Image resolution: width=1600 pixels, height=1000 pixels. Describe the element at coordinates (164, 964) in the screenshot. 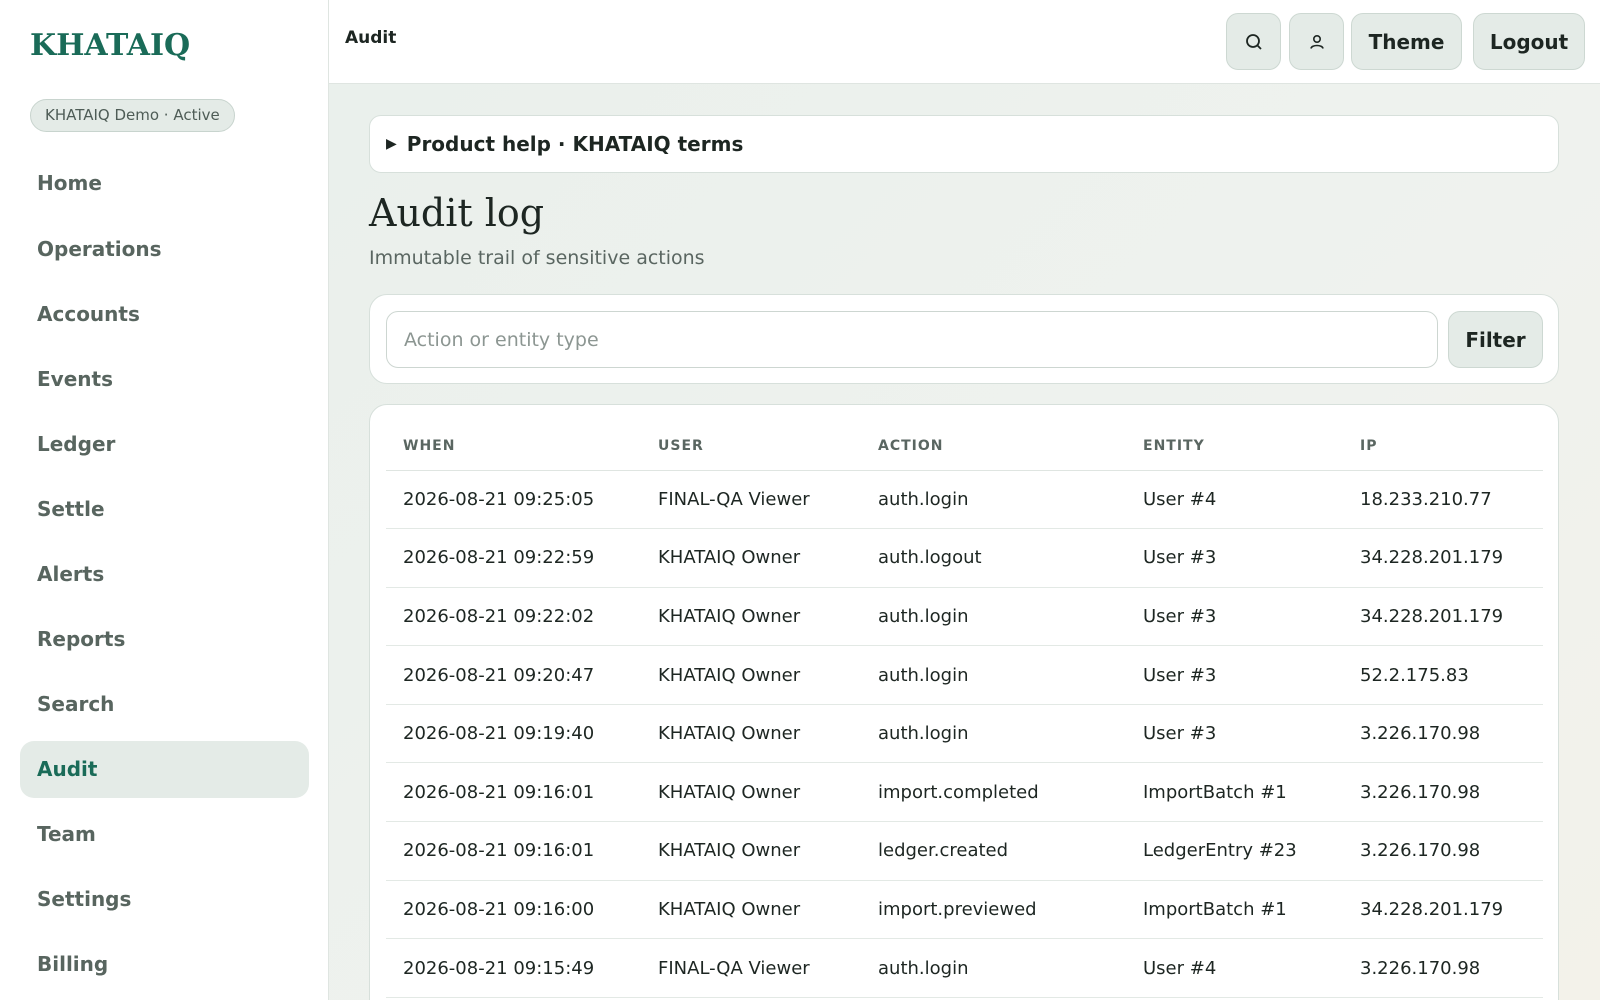

I see `sidebar-item-billing: Billing` at that location.